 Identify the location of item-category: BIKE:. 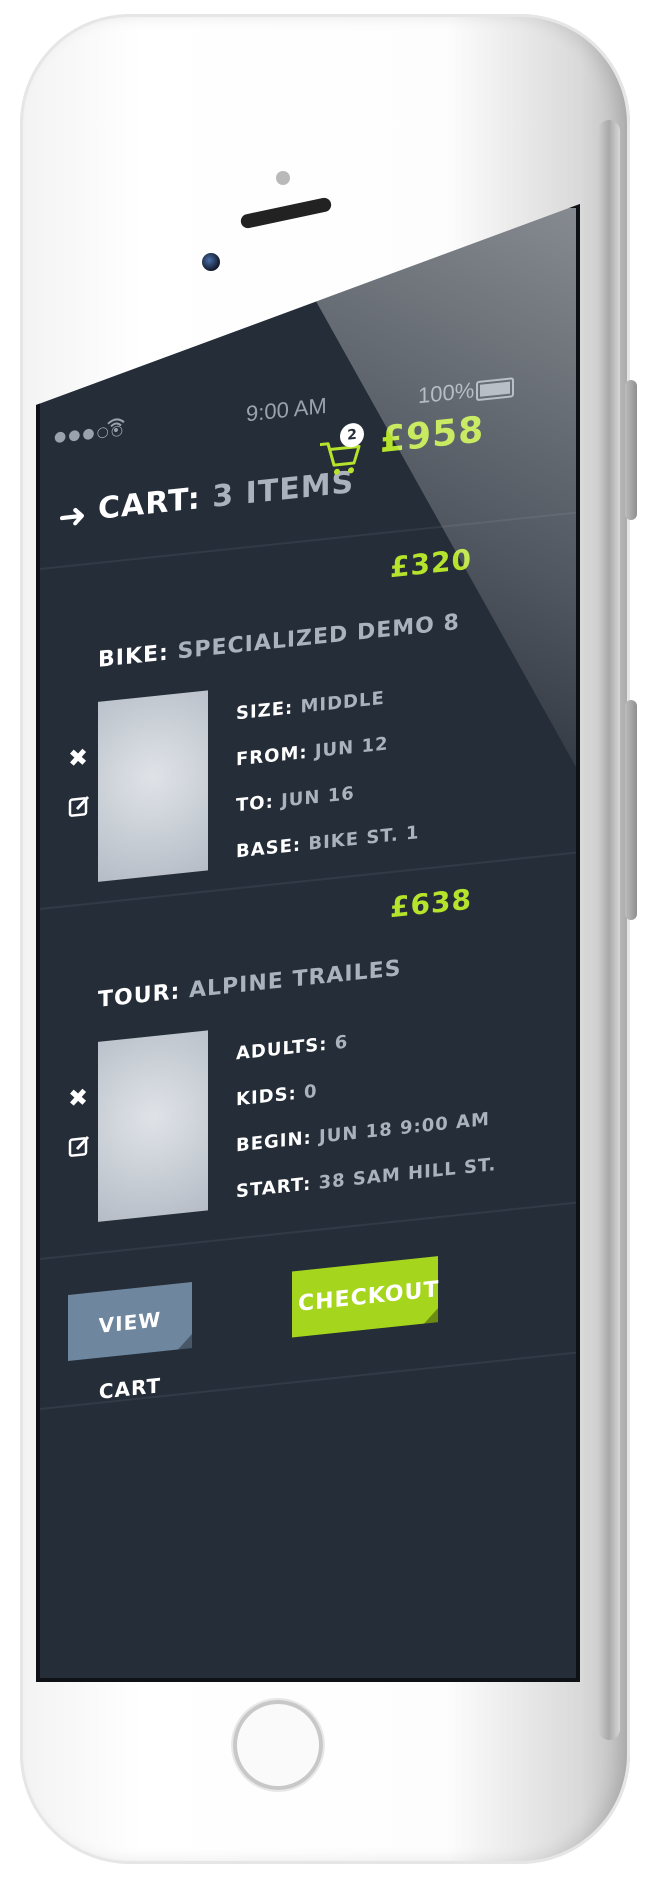
(133, 656).